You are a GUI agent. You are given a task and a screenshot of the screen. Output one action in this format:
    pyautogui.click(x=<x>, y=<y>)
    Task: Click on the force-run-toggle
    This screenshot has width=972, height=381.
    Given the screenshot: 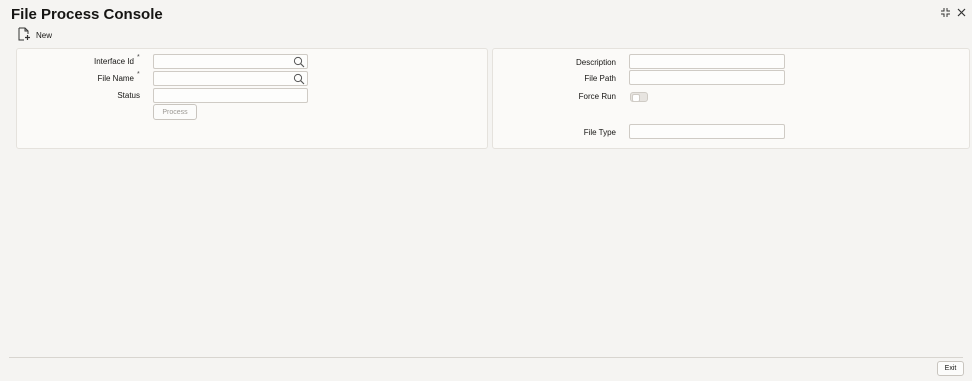 What is the action you would take?
    pyautogui.click(x=639, y=97)
    